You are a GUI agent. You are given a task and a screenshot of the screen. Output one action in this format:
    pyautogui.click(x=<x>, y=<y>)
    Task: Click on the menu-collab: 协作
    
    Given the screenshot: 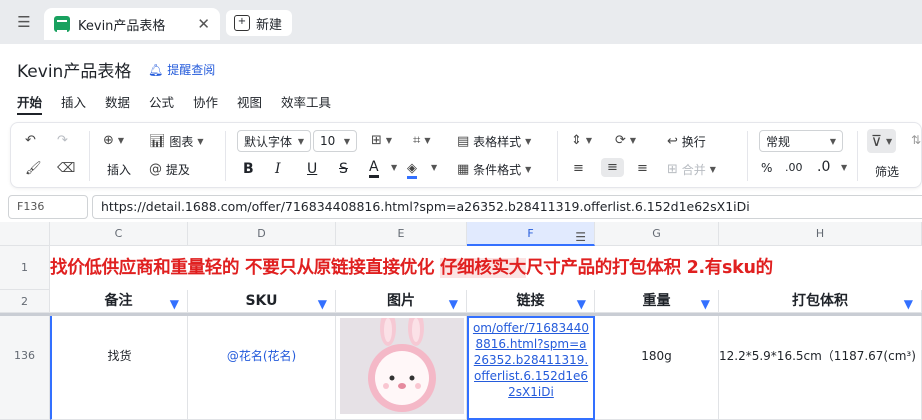 What is the action you would take?
    pyautogui.click(x=205, y=101)
    